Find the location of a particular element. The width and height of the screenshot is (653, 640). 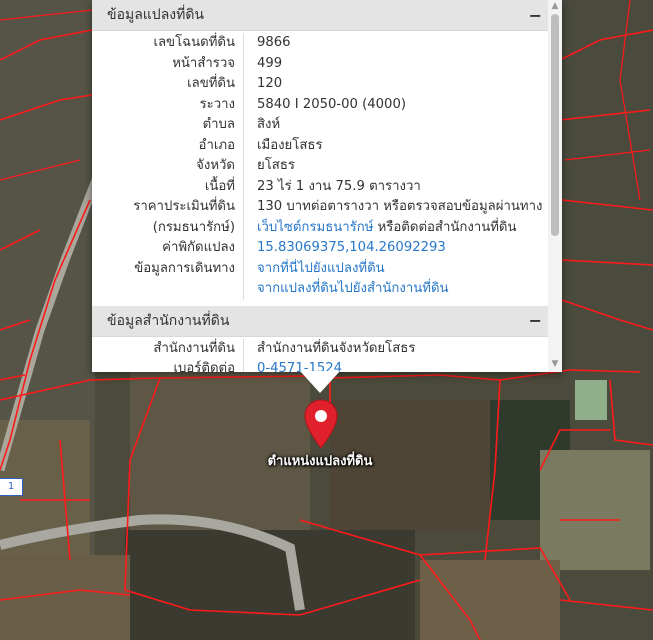

row-survey-page: หน้าสำรวจ 499 is located at coordinates (320, 63).